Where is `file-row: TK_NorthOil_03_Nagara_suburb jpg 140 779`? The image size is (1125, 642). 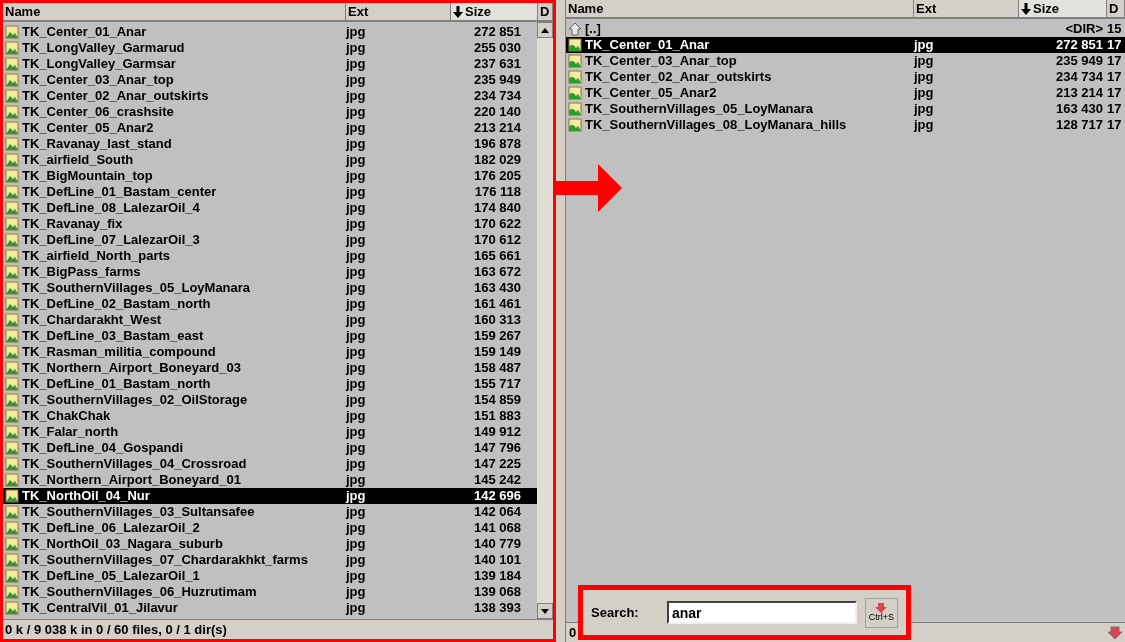 file-row: TK_NorthOil_03_Nagara_suburb jpg 140 779 is located at coordinates (270, 544).